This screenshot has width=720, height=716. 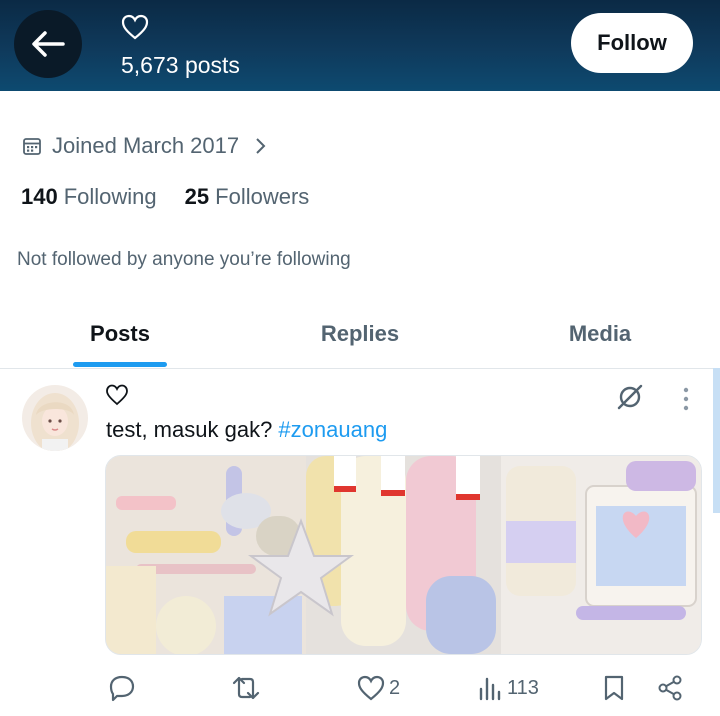 I want to click on hashtag-link: #zonauang, so click(x=332, y=429).